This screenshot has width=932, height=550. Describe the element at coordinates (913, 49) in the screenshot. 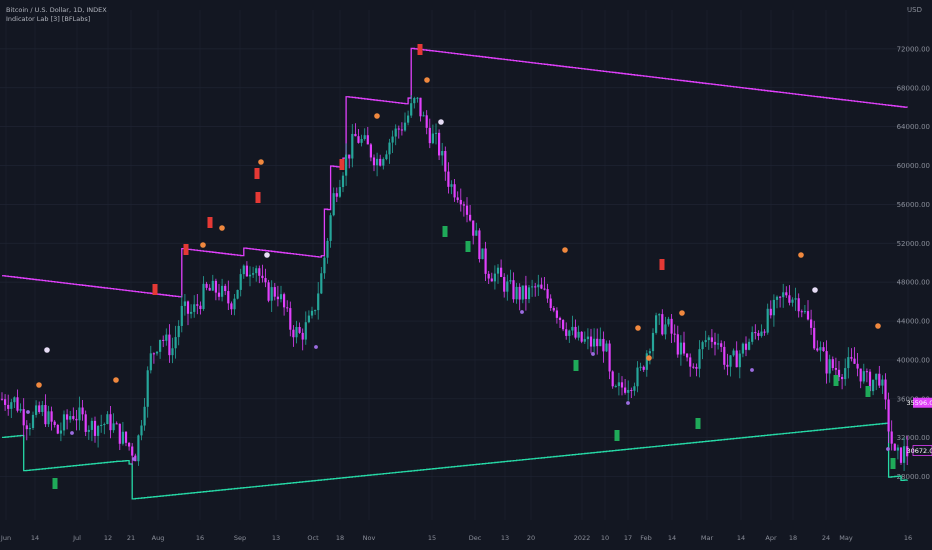

I see `y-tick-label: 72000.00` at that location.